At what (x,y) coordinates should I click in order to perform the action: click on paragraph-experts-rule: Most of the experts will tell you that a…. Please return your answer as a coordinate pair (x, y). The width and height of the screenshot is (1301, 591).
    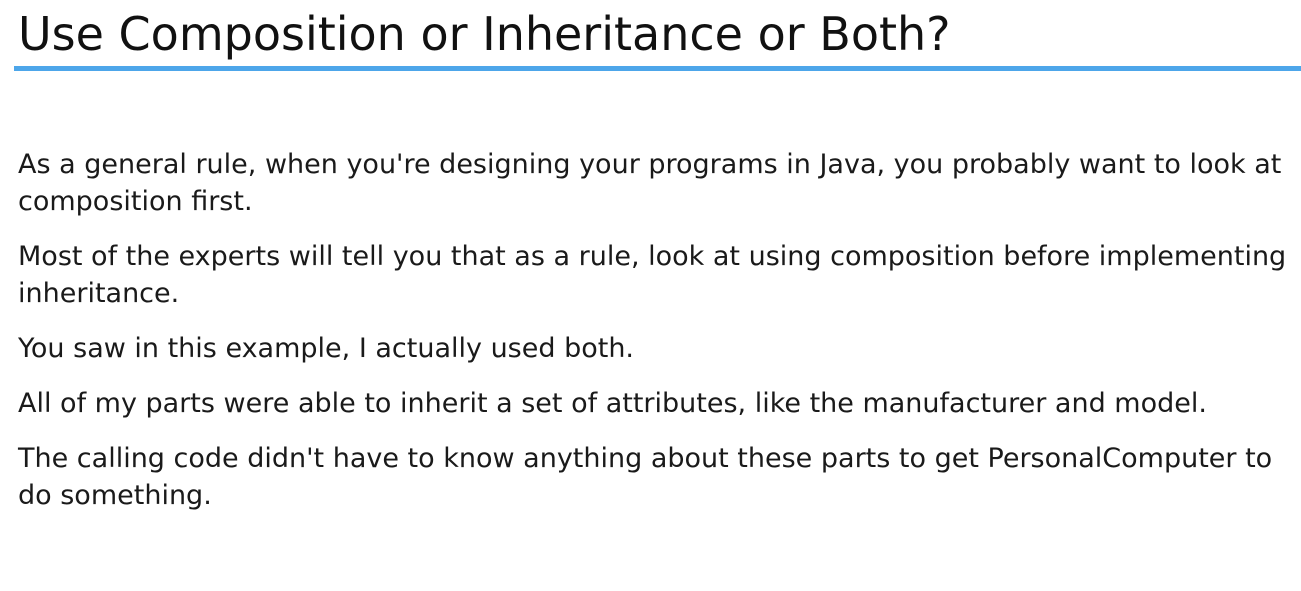
    Looking at the image, I should click on (652, 275).